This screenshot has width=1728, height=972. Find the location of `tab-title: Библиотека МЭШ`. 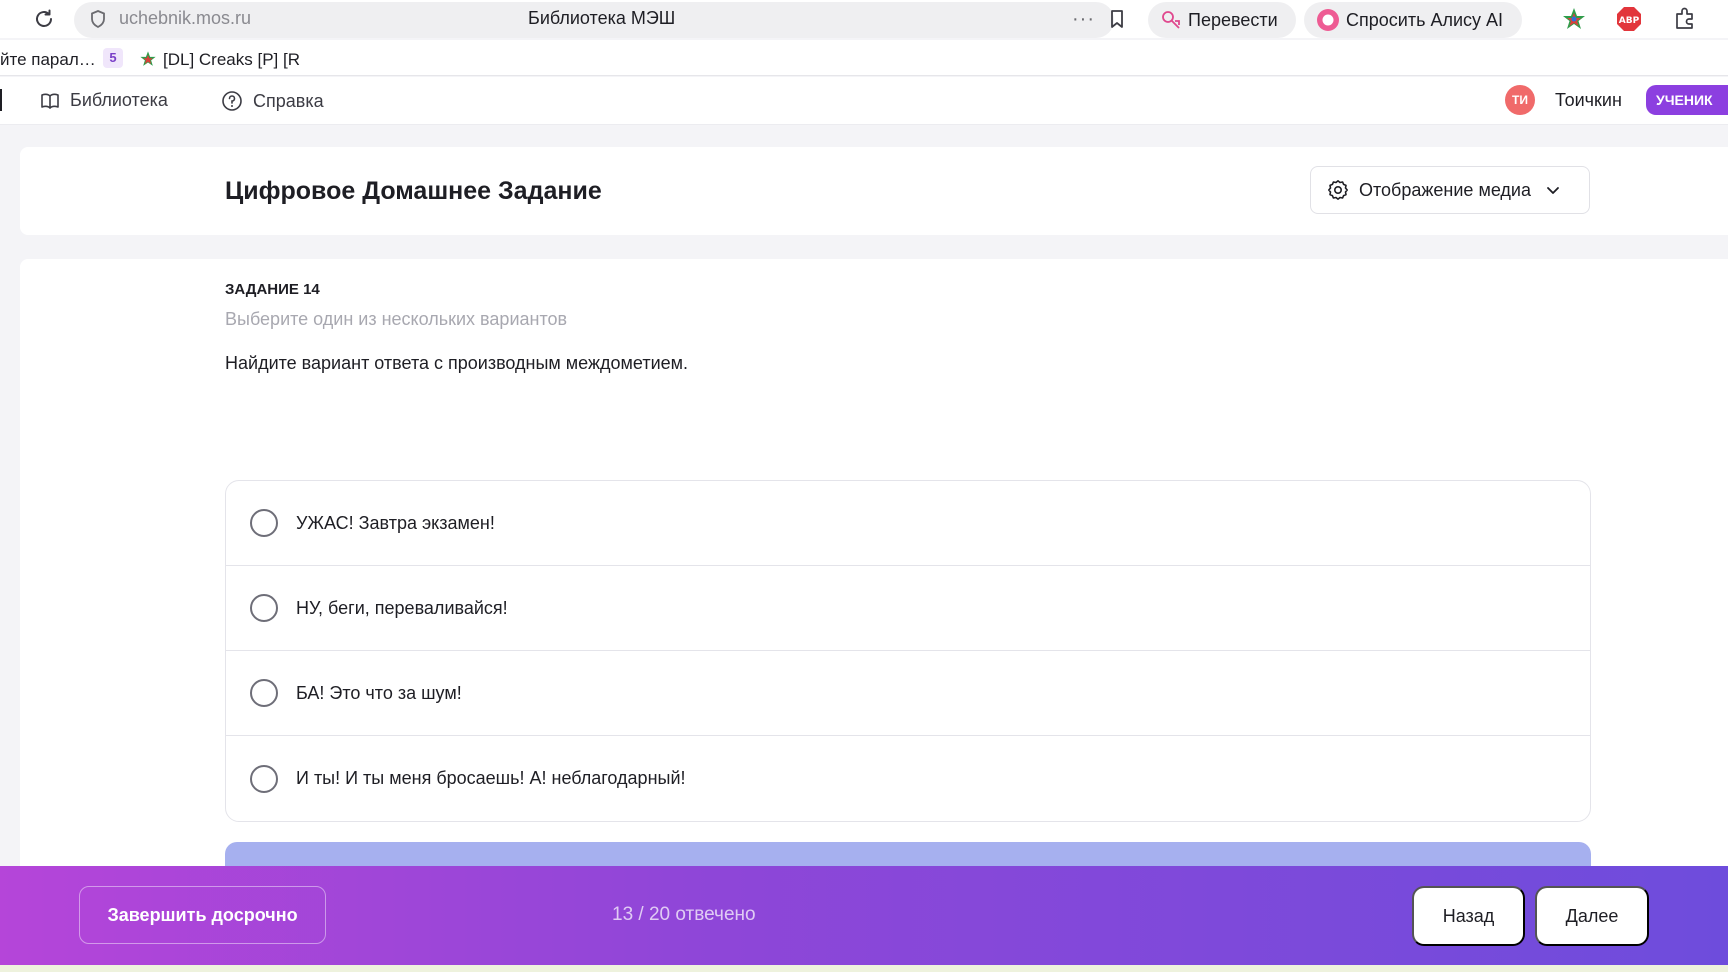

tab-title: Библиотека МЭШ is located at coordinates (602, 18).